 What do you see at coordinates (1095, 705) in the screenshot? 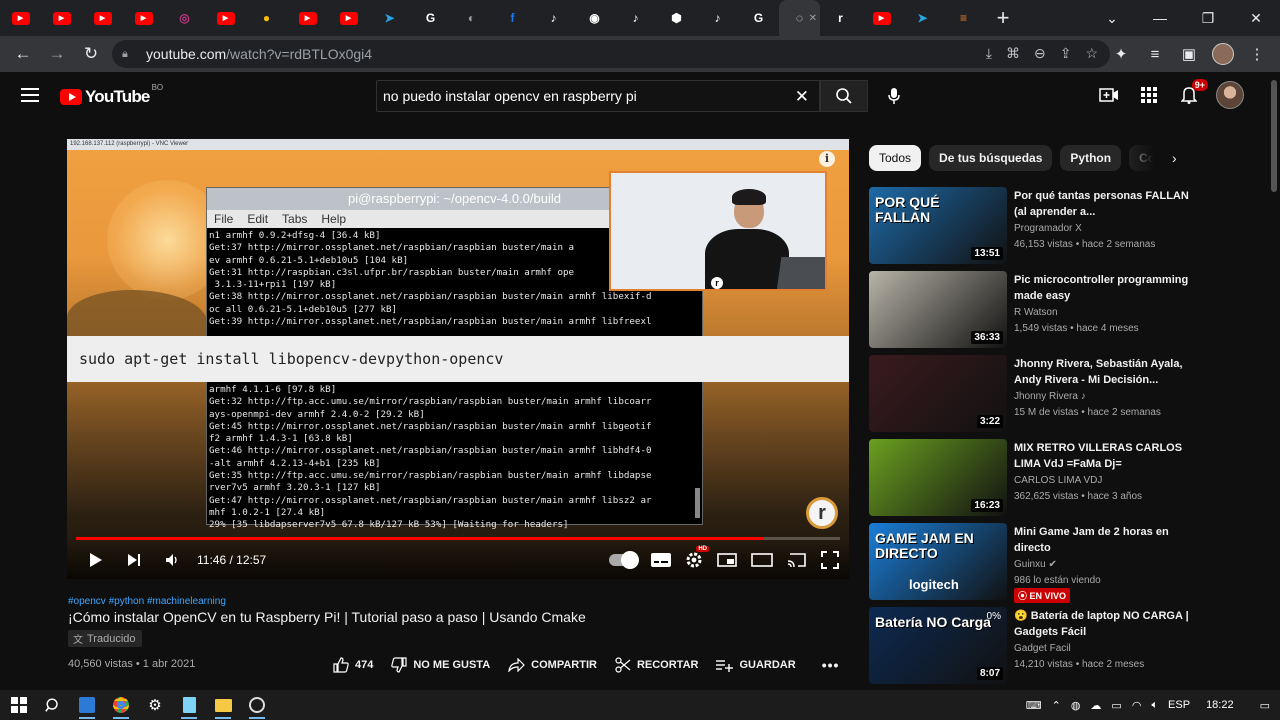
I see `onedrive-cloud-icon: ☁` at bounding box center [1095, 705].